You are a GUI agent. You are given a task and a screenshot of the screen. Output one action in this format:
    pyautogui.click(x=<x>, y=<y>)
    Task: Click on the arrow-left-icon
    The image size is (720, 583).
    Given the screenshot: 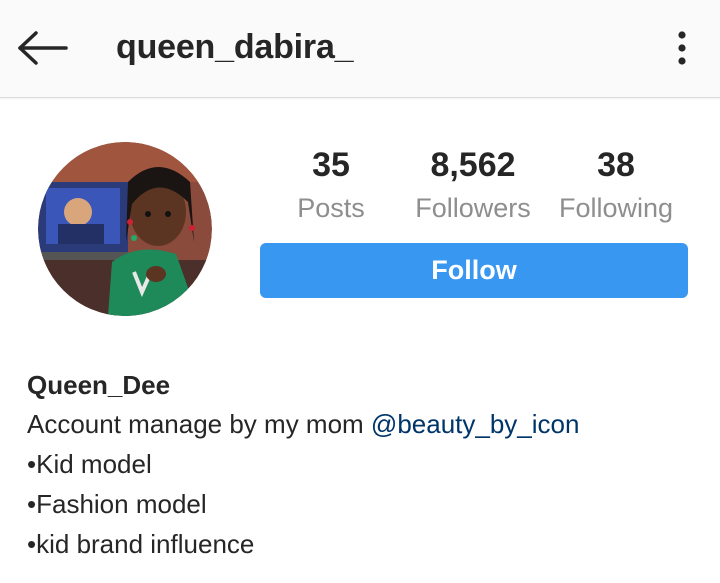 What is the action you would take?
    pyautogui.click(x=43, y=48)
    